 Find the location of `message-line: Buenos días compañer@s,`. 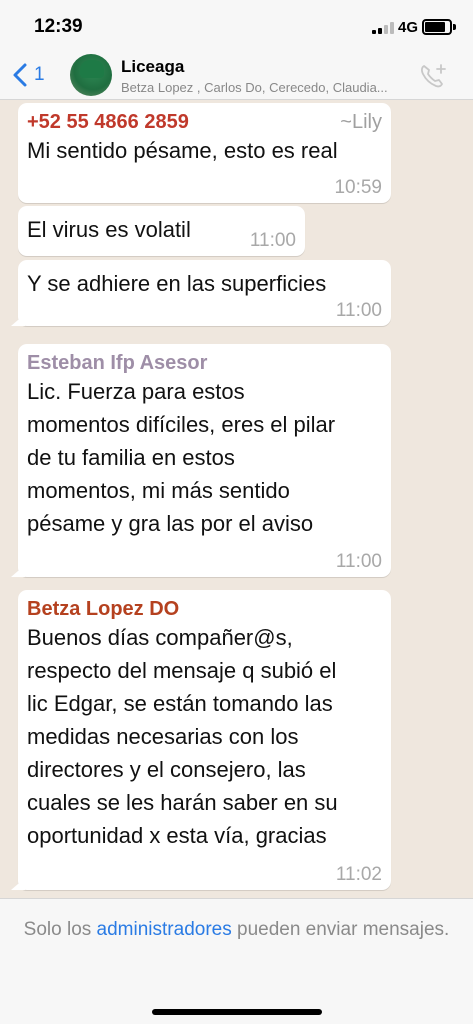

message-line: Buenos días compañer@s, is located at coordinates (160, 637).